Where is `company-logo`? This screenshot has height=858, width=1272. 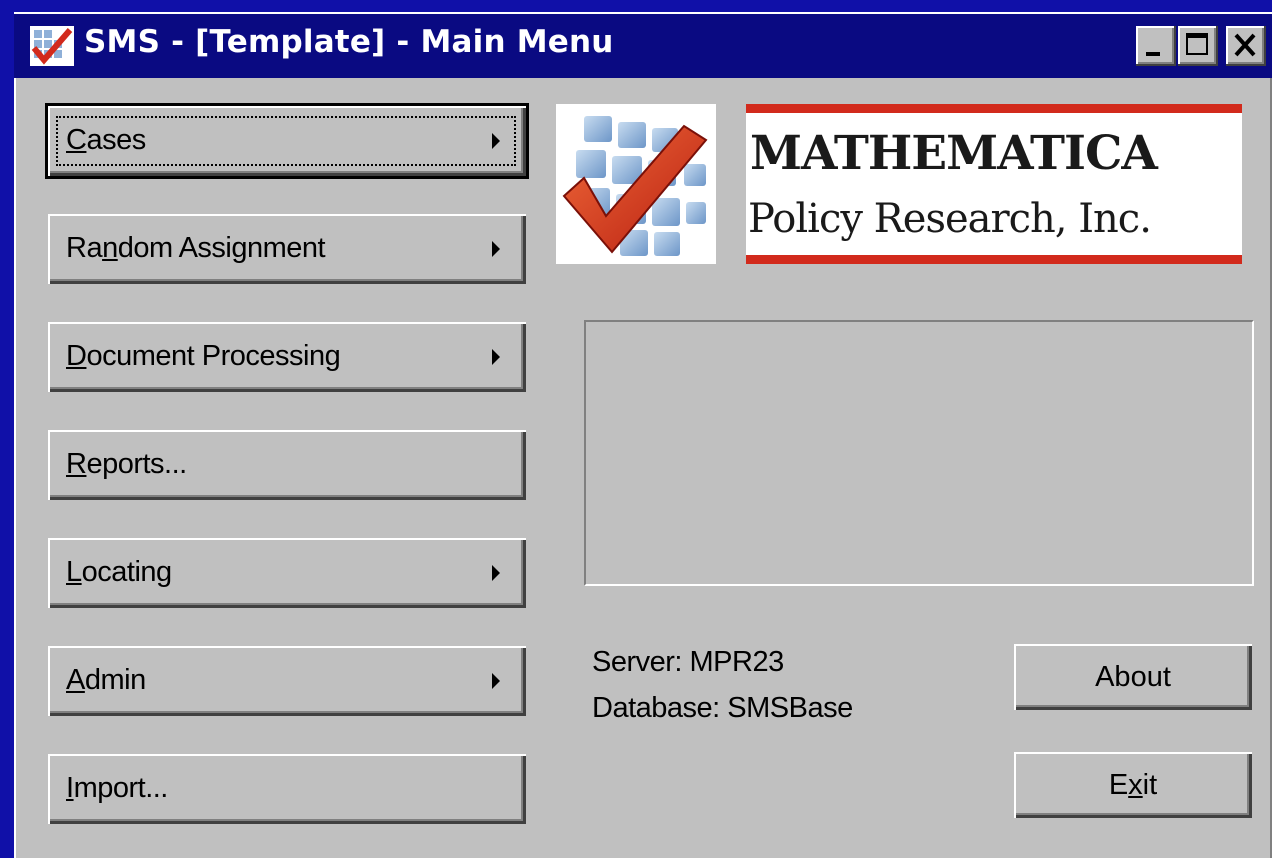 company-logo is located at coordinates (636, 184).